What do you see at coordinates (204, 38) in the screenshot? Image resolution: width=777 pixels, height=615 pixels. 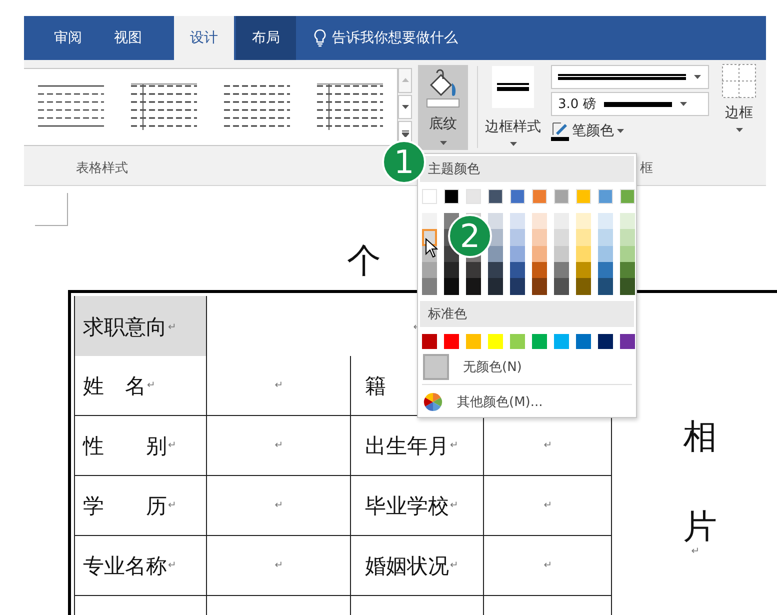 I see `ribbon-tab: 设计` at bounding box center [204, 38].